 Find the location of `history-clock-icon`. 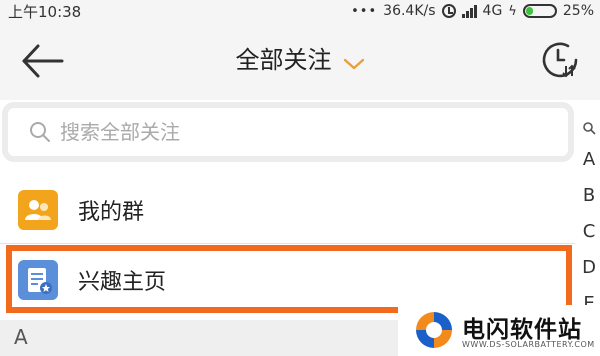

history-clock-icon is located at coordinates (560, 60).